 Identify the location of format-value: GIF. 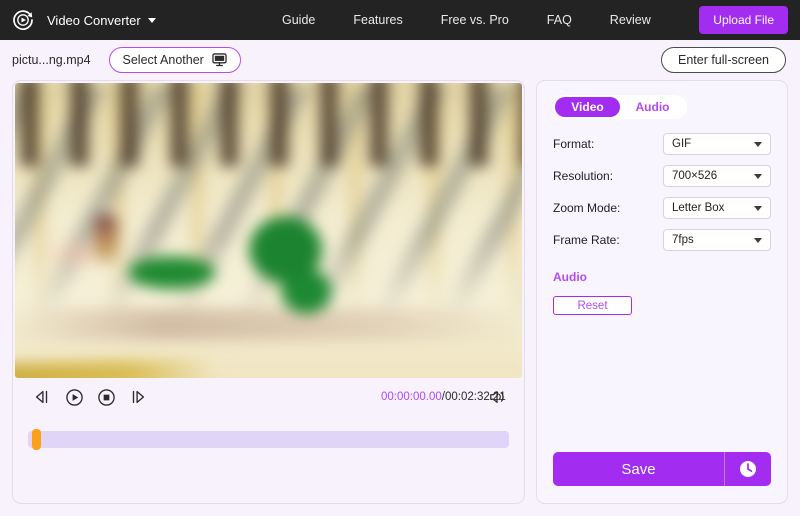
(682, 144).